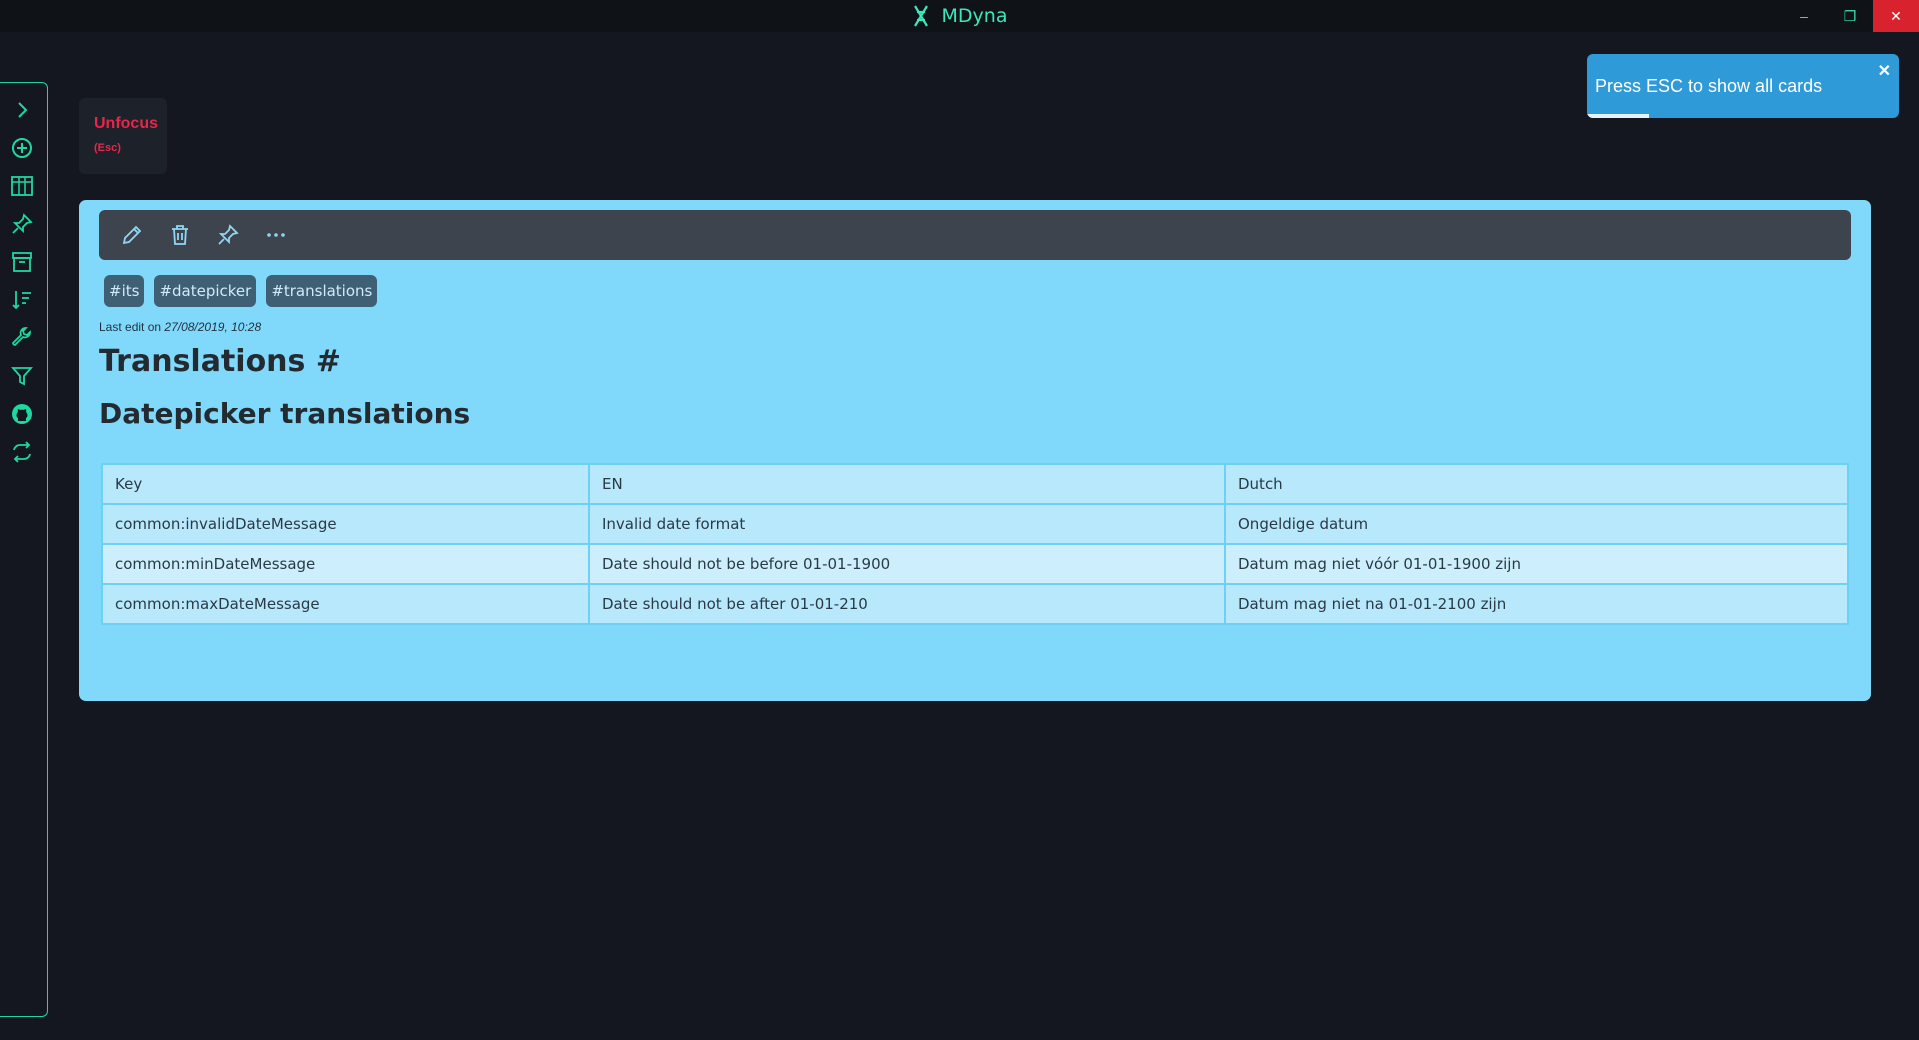 The image size is (1919, 1040). What do you see at coordinates (322, 291) in the screenshot?
I see `tag-chip: #translations` at bounding box center [322, 291].